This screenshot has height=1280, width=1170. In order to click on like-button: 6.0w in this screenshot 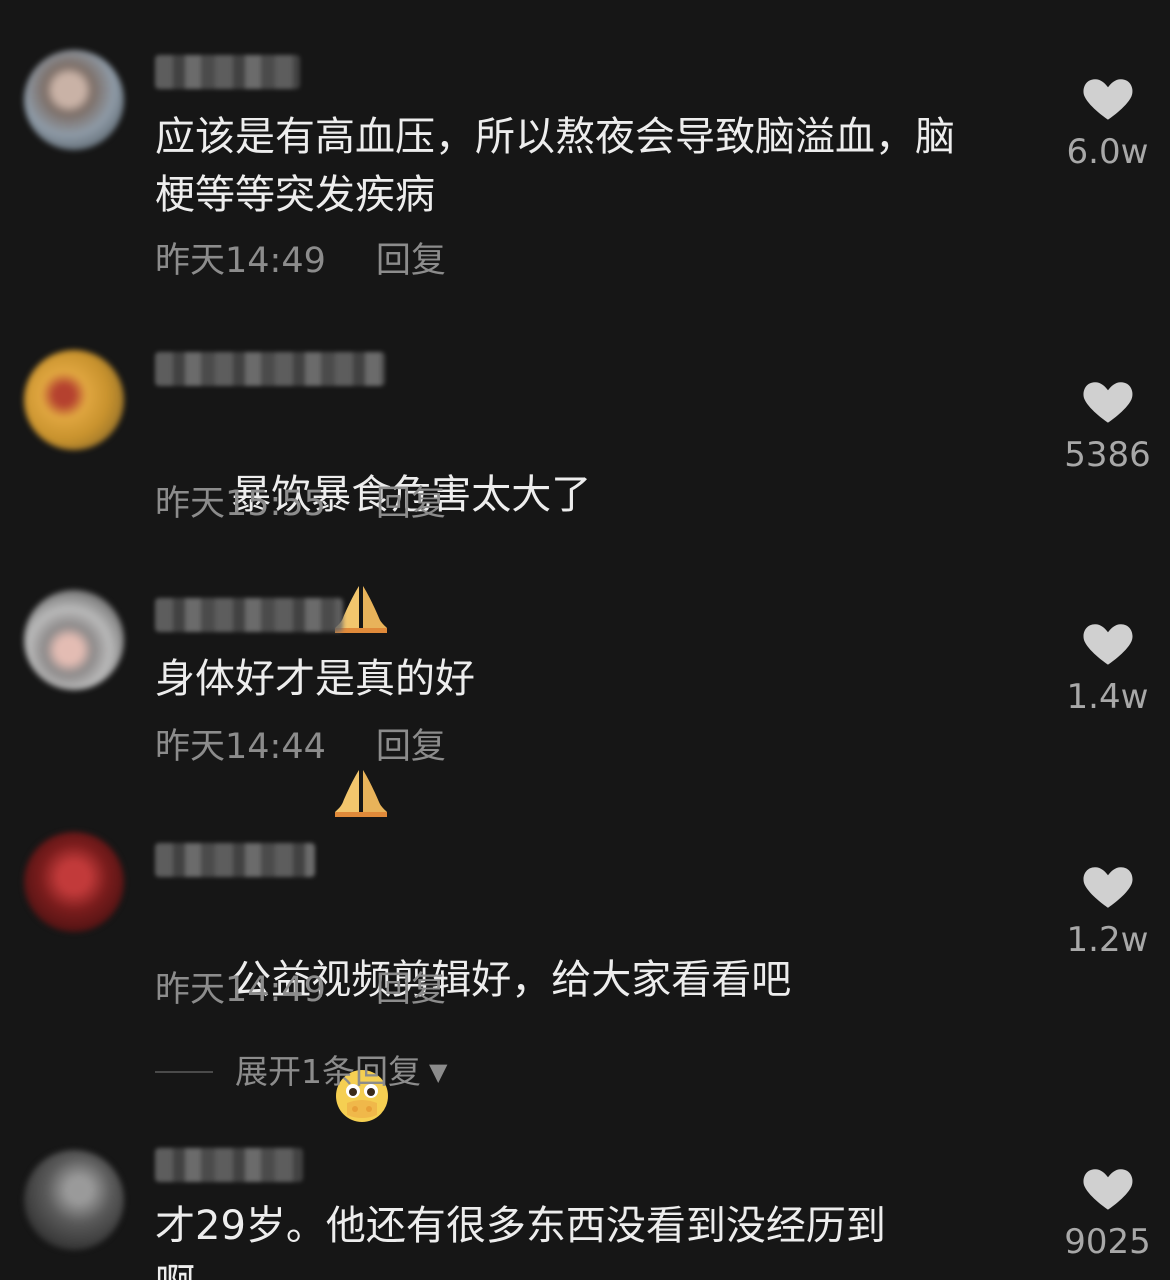, I will do `click(1107, 122)`.